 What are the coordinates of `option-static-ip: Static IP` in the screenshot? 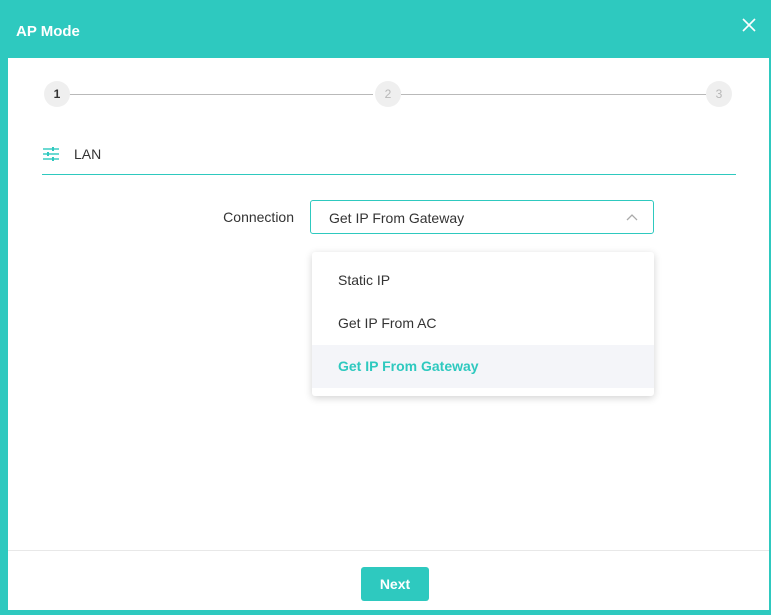 It's located at (483, 280).